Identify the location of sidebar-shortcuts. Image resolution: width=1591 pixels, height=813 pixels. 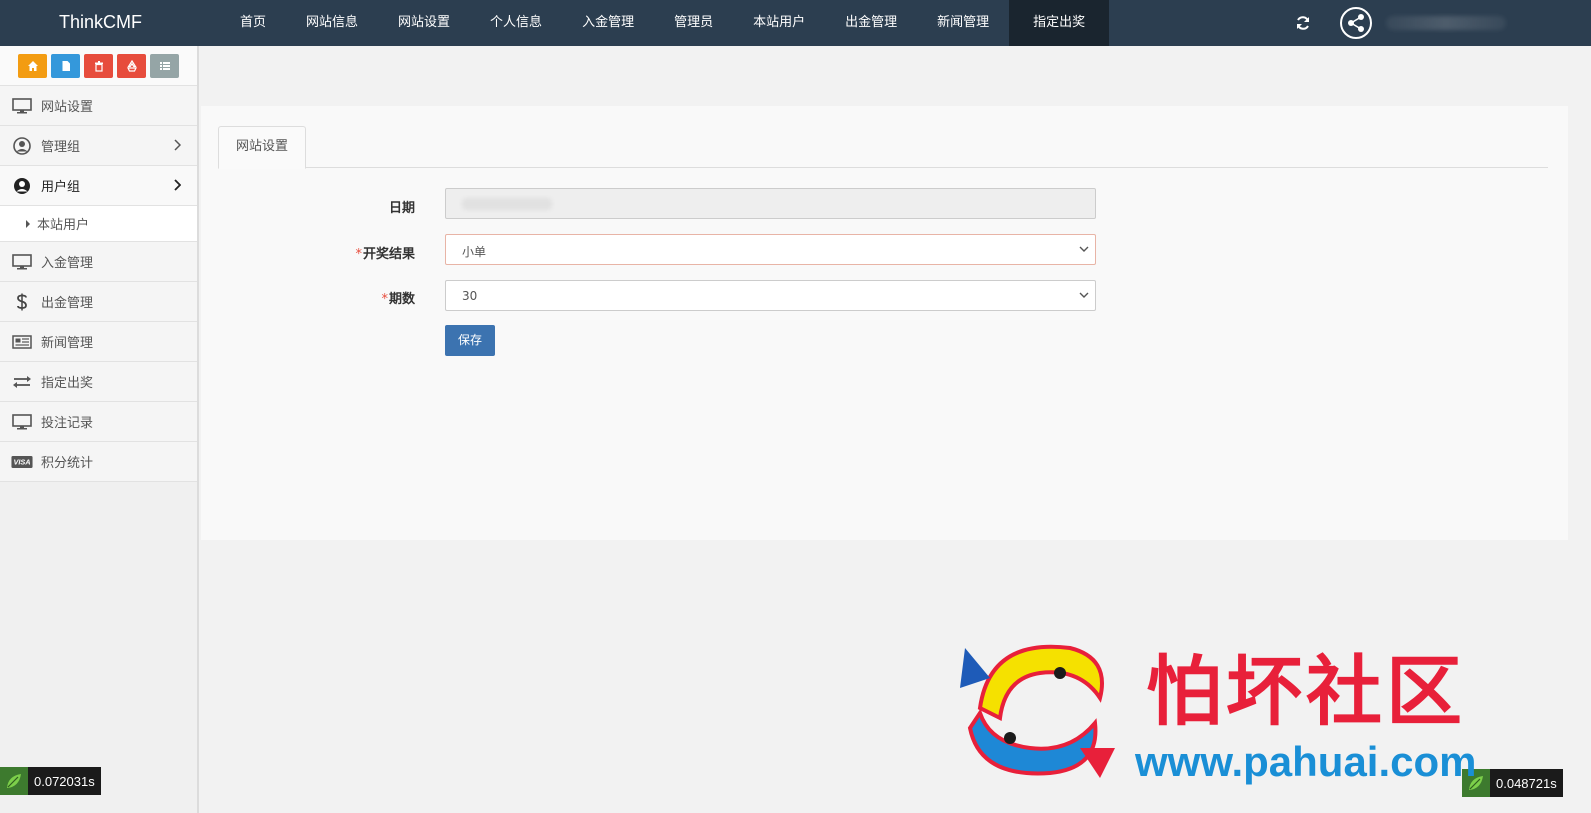
(98, 66).